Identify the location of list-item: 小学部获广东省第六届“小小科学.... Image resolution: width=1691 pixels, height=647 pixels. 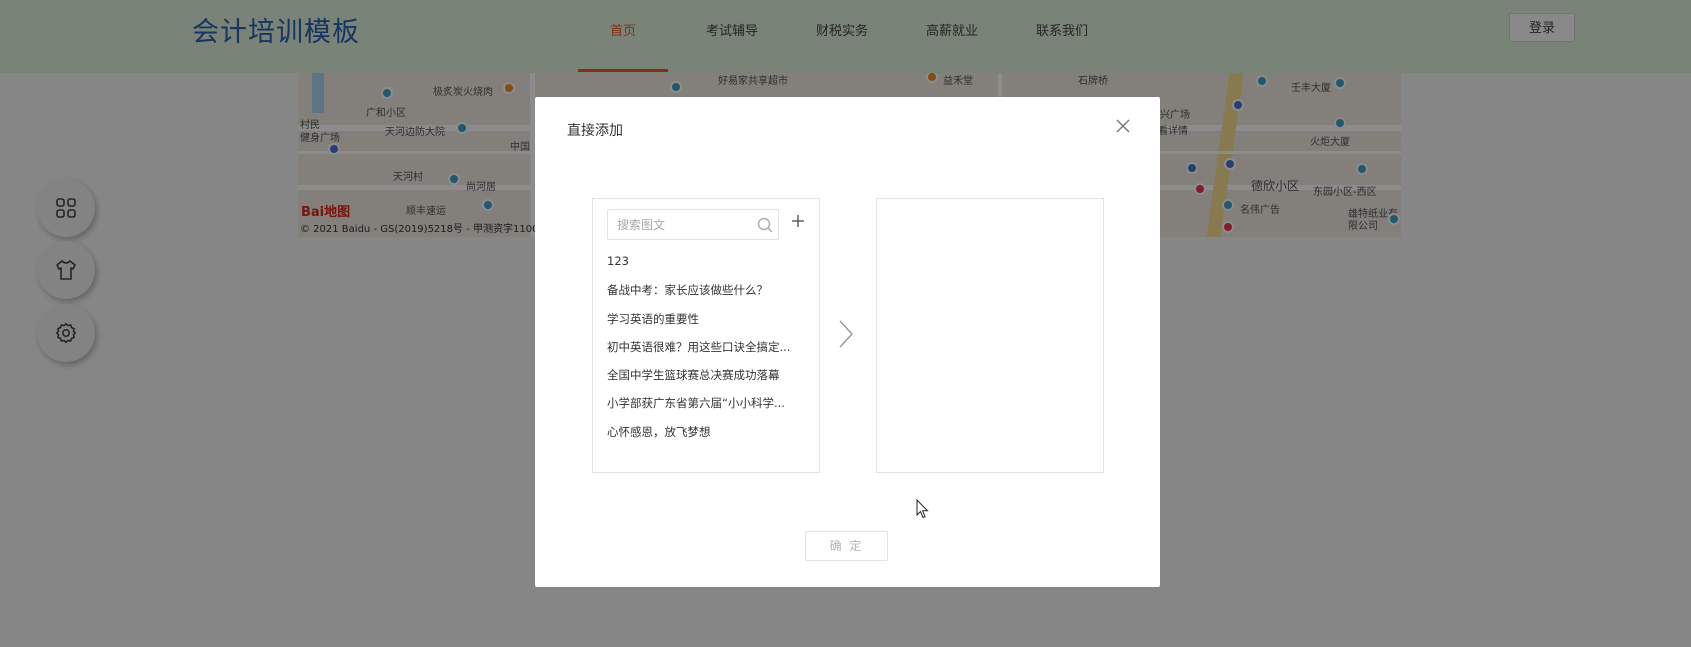
(707, 409).